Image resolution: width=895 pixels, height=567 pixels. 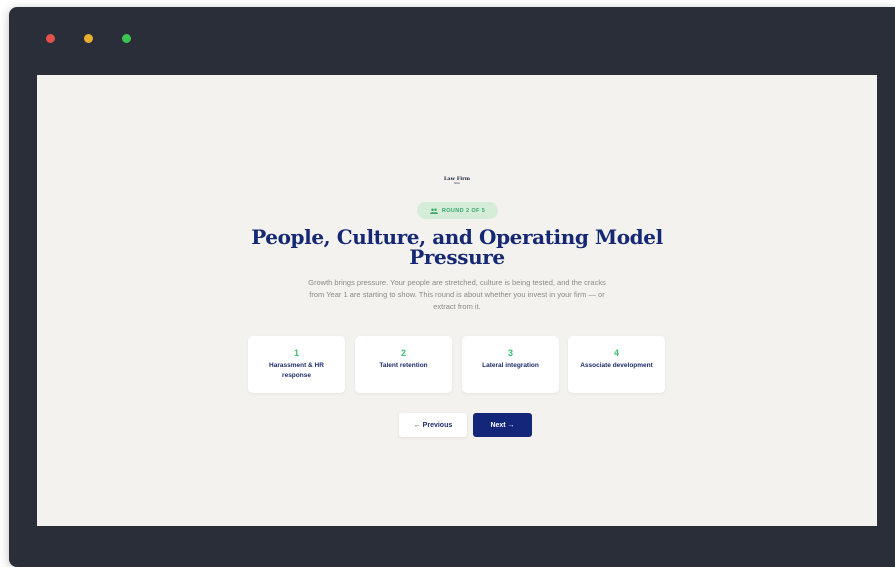 I want to click on logo-subtext: Sim, so click(x=457, y=183).